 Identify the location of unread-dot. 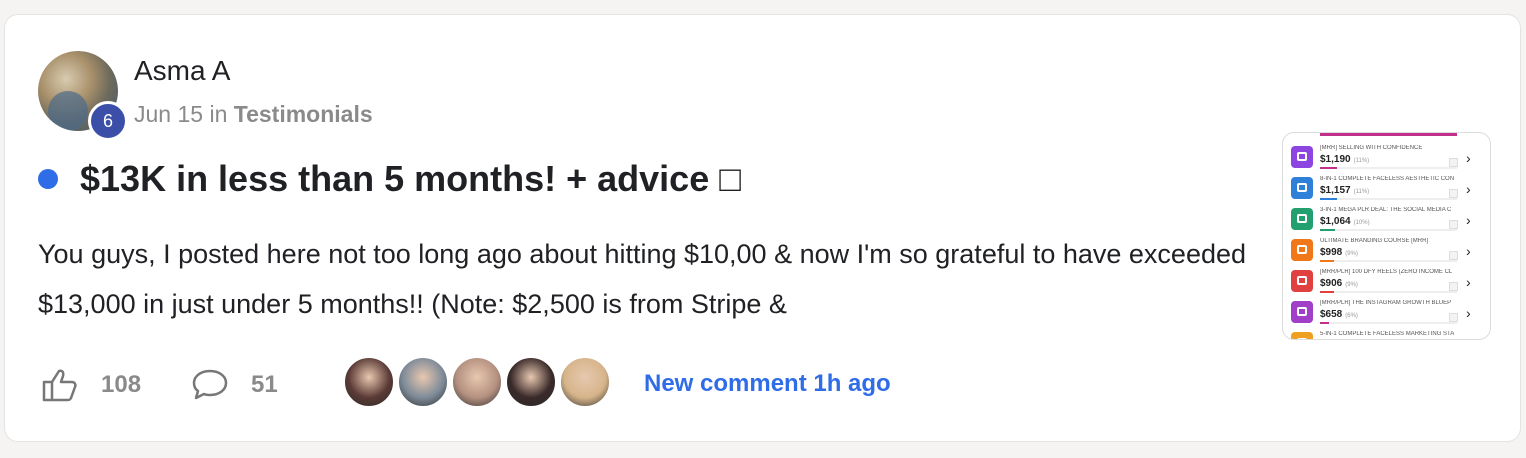
(48, 179).